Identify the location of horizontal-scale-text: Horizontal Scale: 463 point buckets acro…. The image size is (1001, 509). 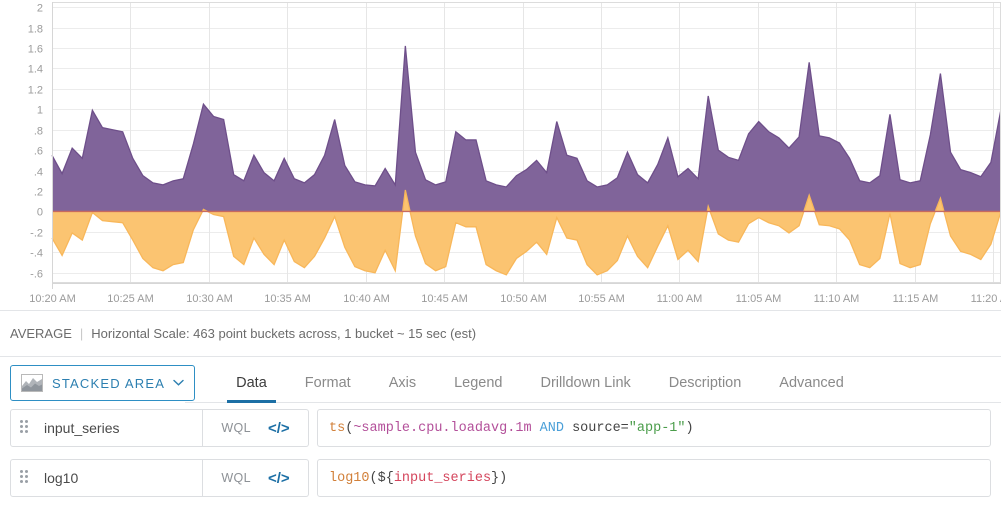
(284, 333).